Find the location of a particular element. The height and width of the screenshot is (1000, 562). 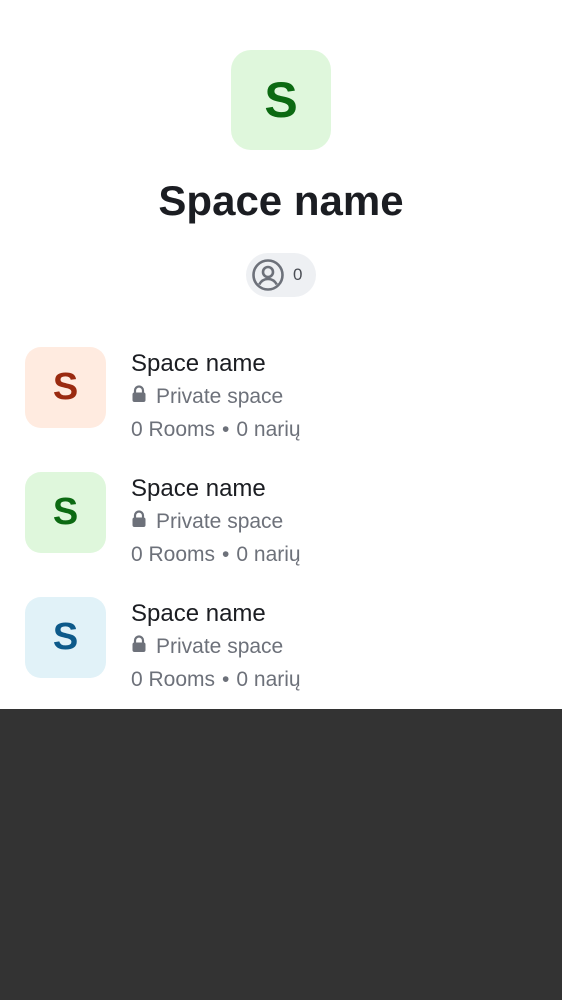

member-count-button: 0 is located at coordinates (281, 275).